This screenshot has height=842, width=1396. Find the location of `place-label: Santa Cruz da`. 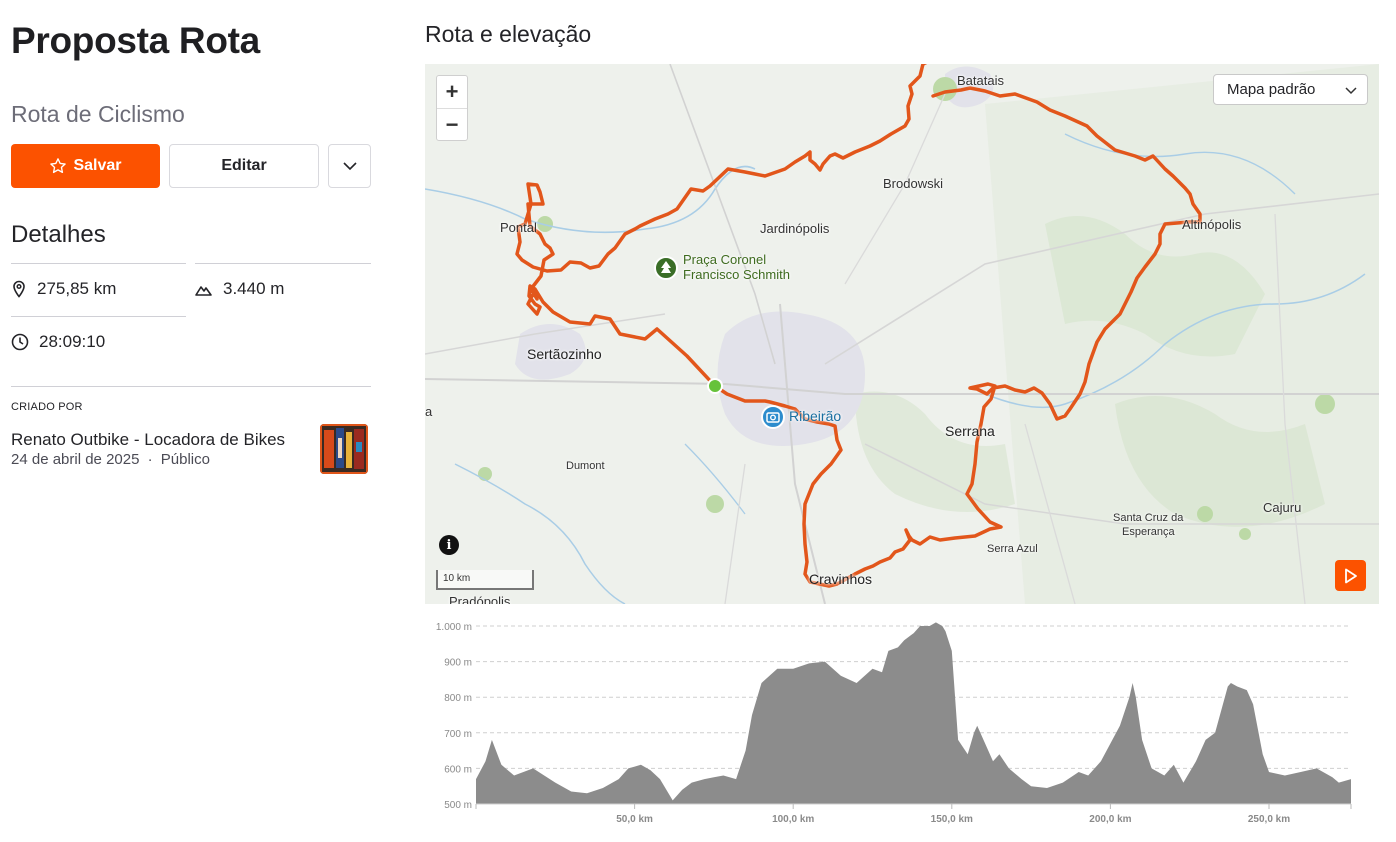

place-label: Santa Cruz da is located at coordinates (1148, 518).